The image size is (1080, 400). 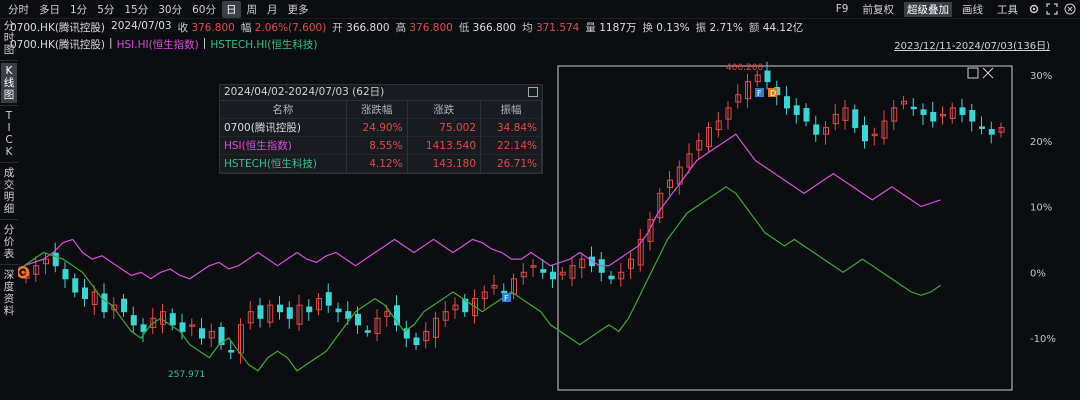 I want to click on quote-date: 2024/07/03, so click(x=141, y=26).